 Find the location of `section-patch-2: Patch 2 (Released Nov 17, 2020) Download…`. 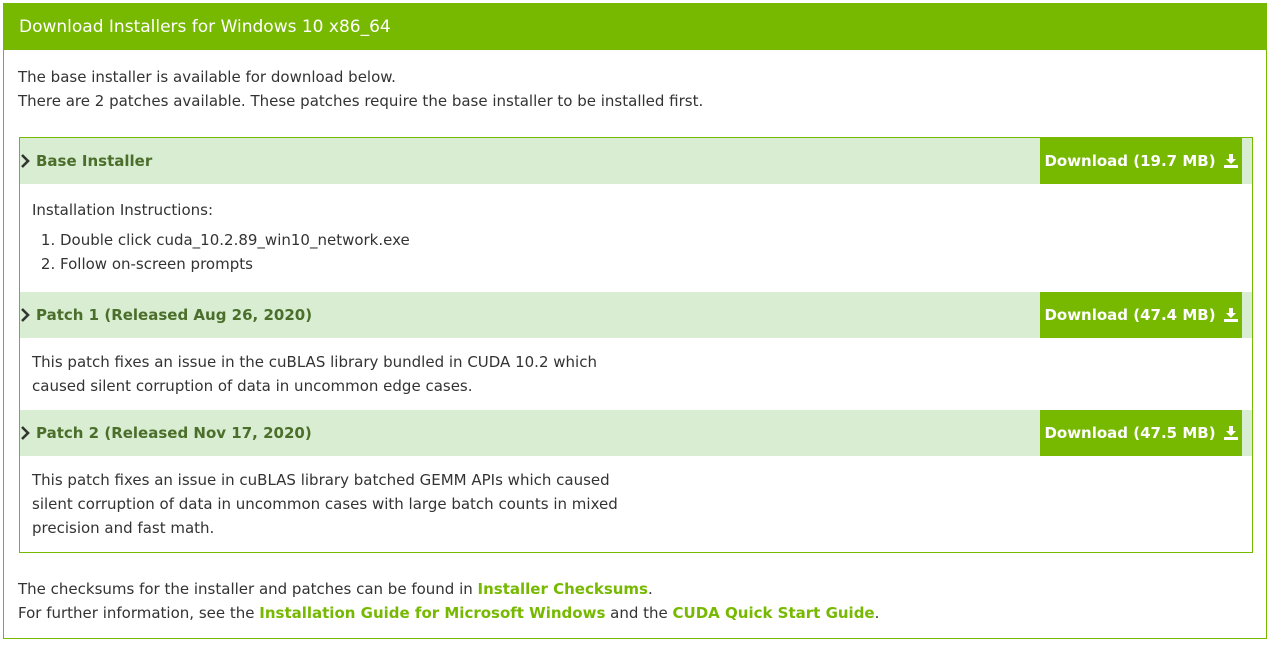

section-patch-2: Patch 2 (Released Nov 17, 2020) Download… is located at coordinates (636, 433).